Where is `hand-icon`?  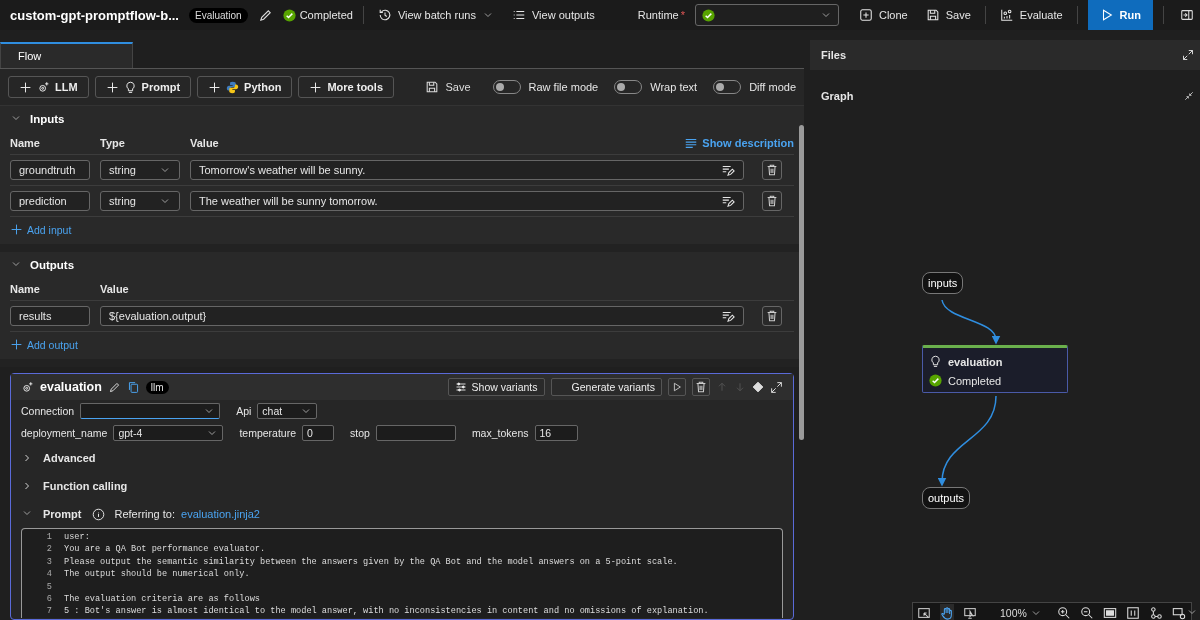
hand-icon is located at coordinates (947, 613).